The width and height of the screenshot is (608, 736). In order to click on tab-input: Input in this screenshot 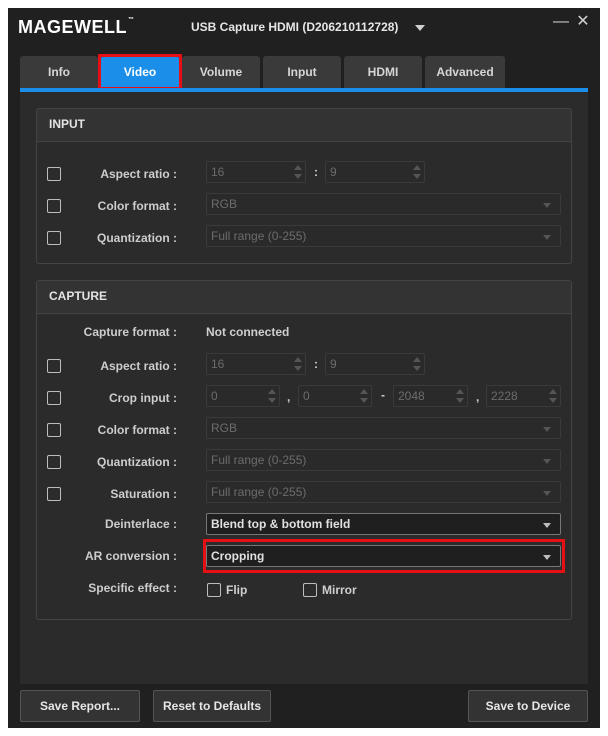, I will do `click(302, 72)`.